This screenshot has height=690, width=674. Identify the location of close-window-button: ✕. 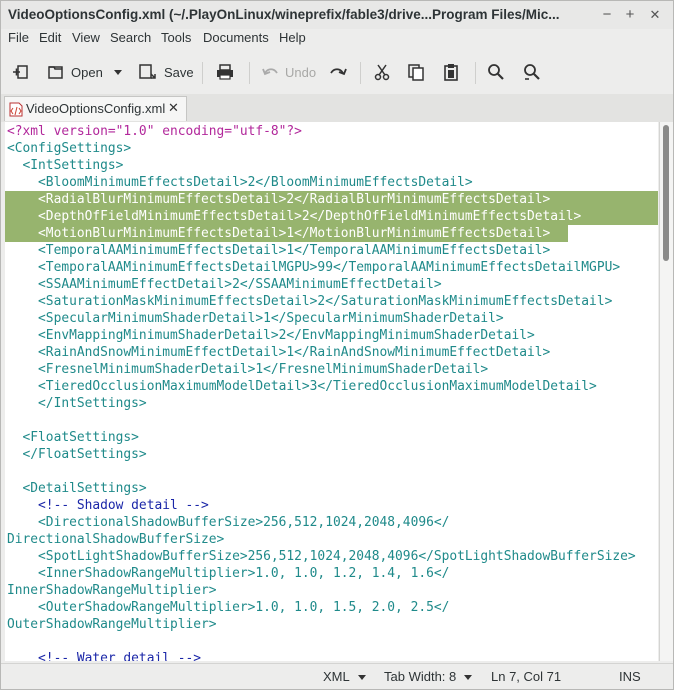
(655, 15).